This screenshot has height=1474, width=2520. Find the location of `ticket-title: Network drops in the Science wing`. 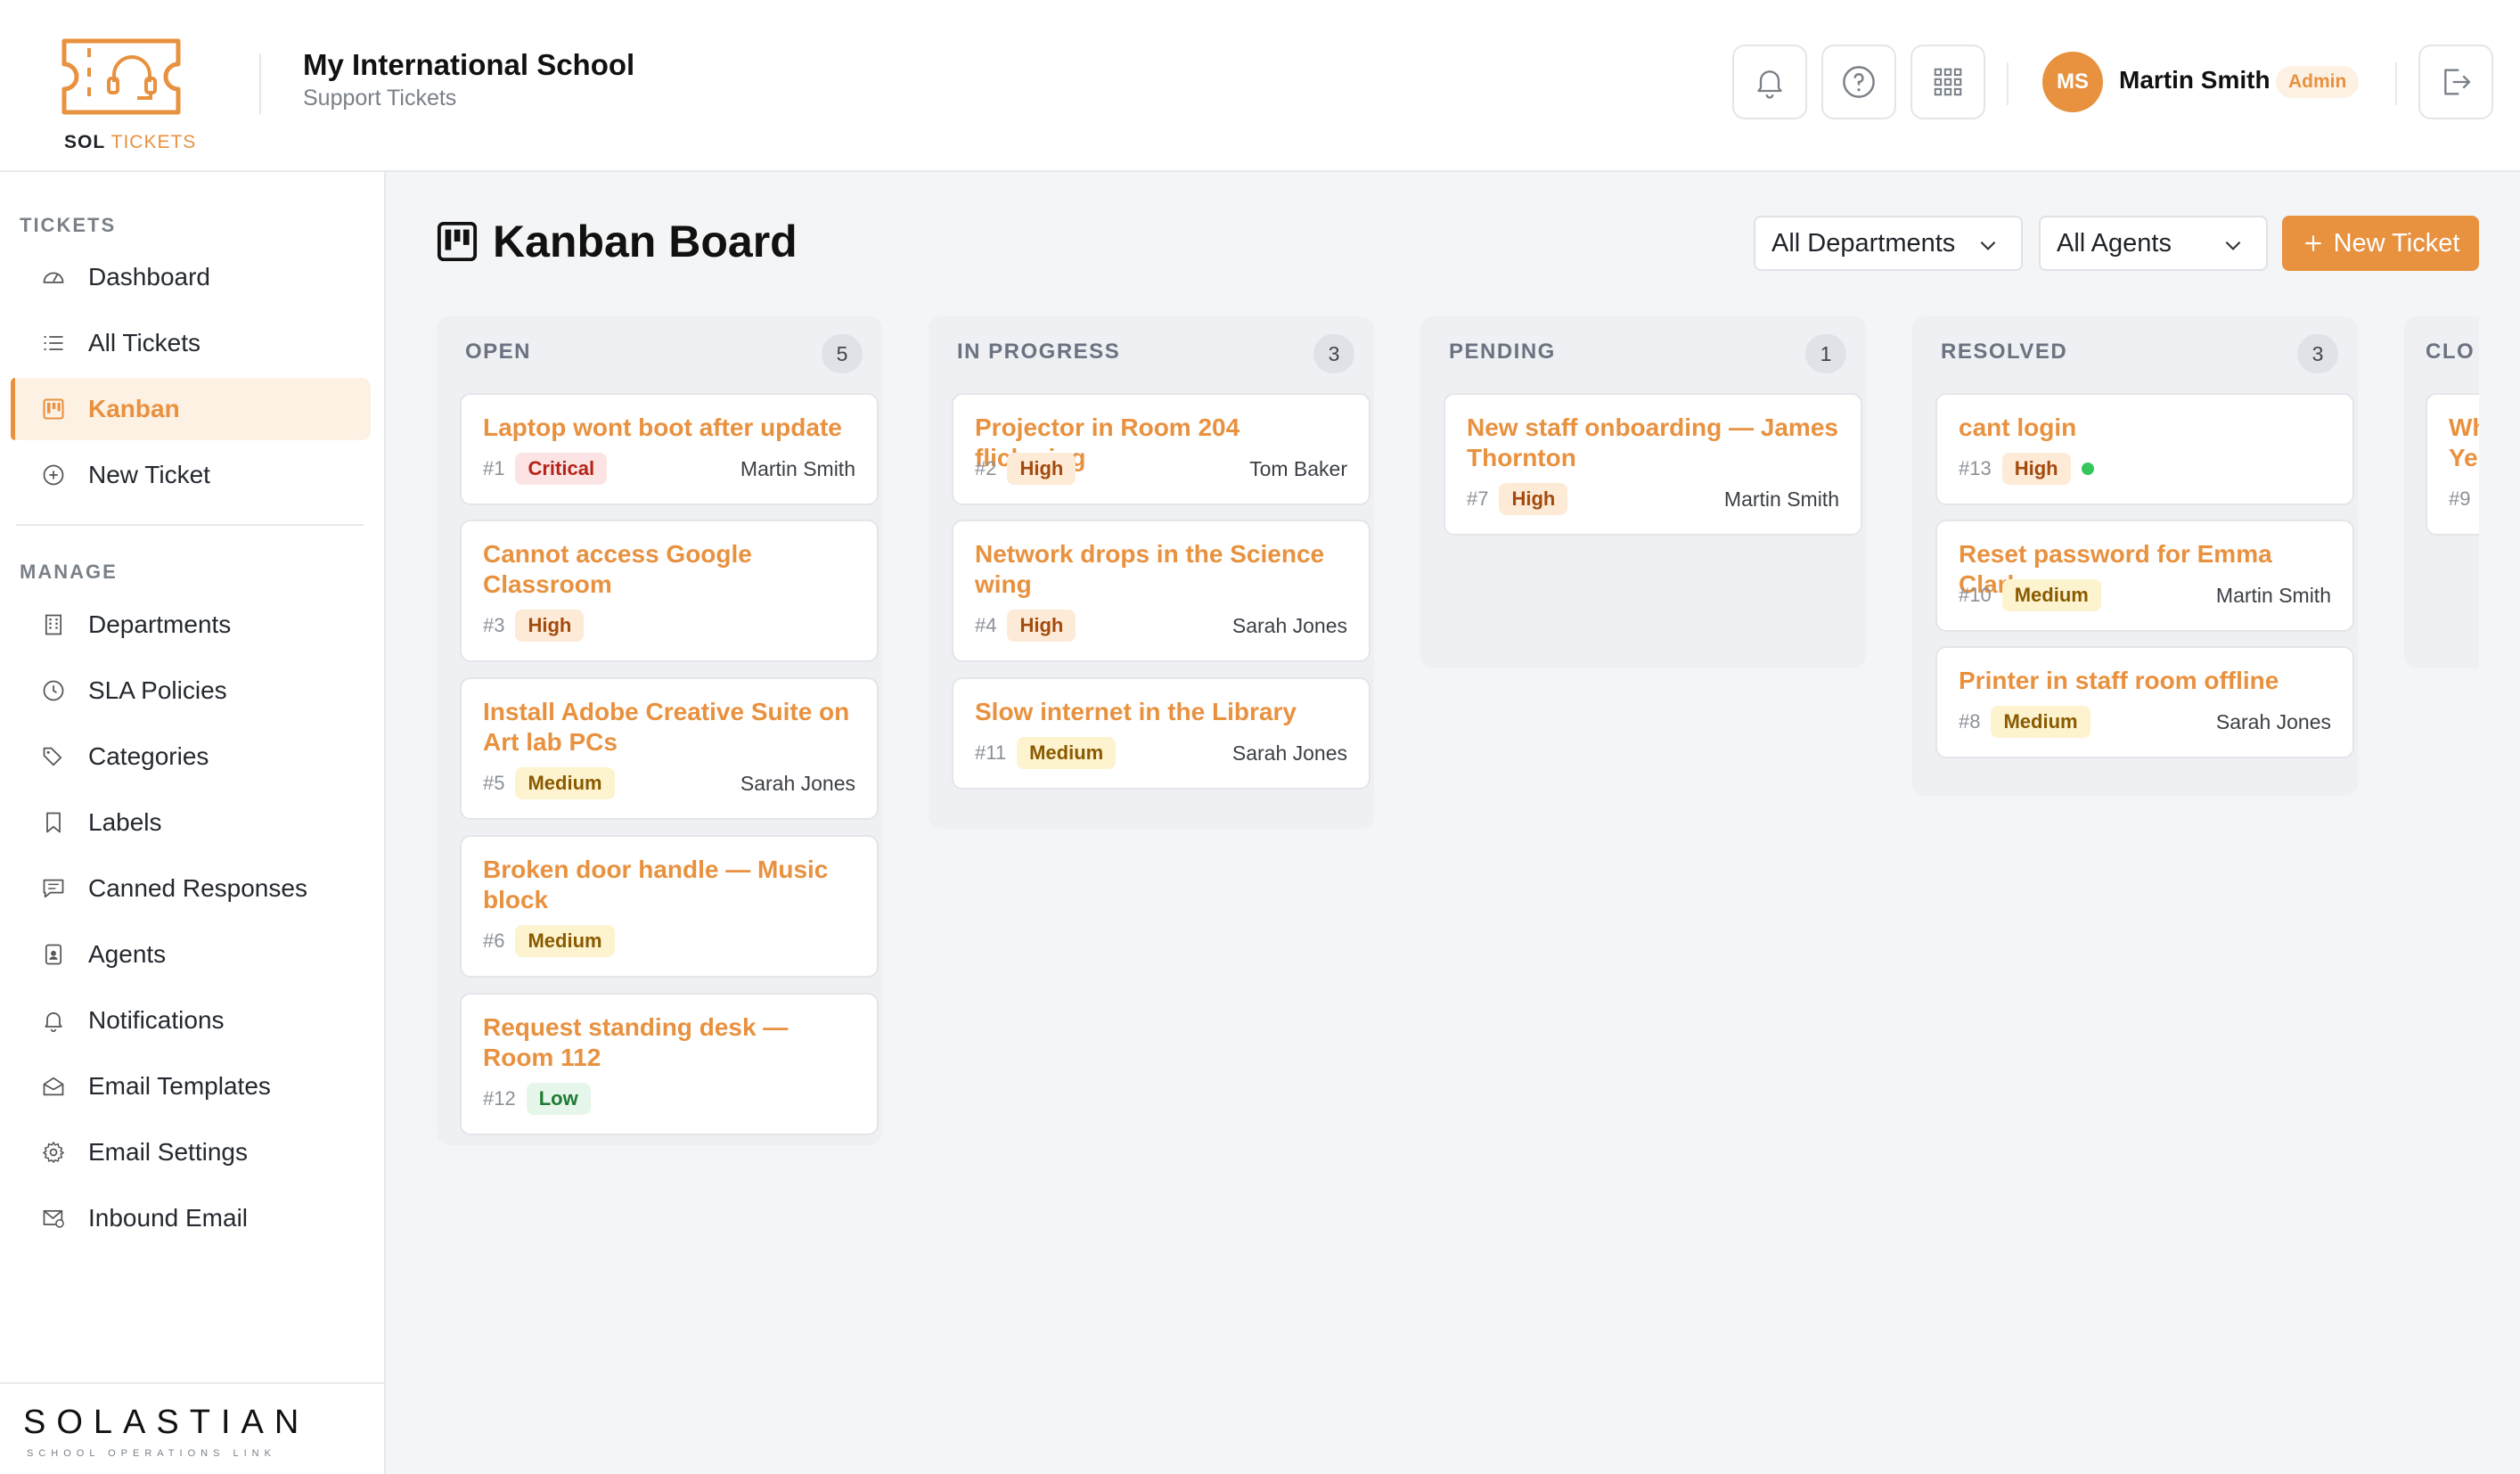

ticket-title: Network drops in the Science wing is located at coordinates (1162, 570).